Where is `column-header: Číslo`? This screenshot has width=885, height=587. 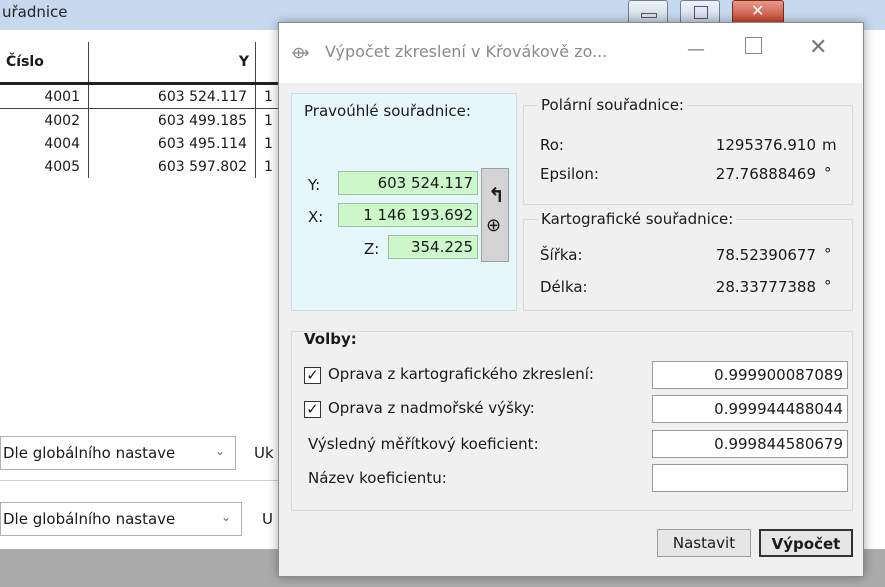
column-header: Číslo is located at coordinates (44, 63).